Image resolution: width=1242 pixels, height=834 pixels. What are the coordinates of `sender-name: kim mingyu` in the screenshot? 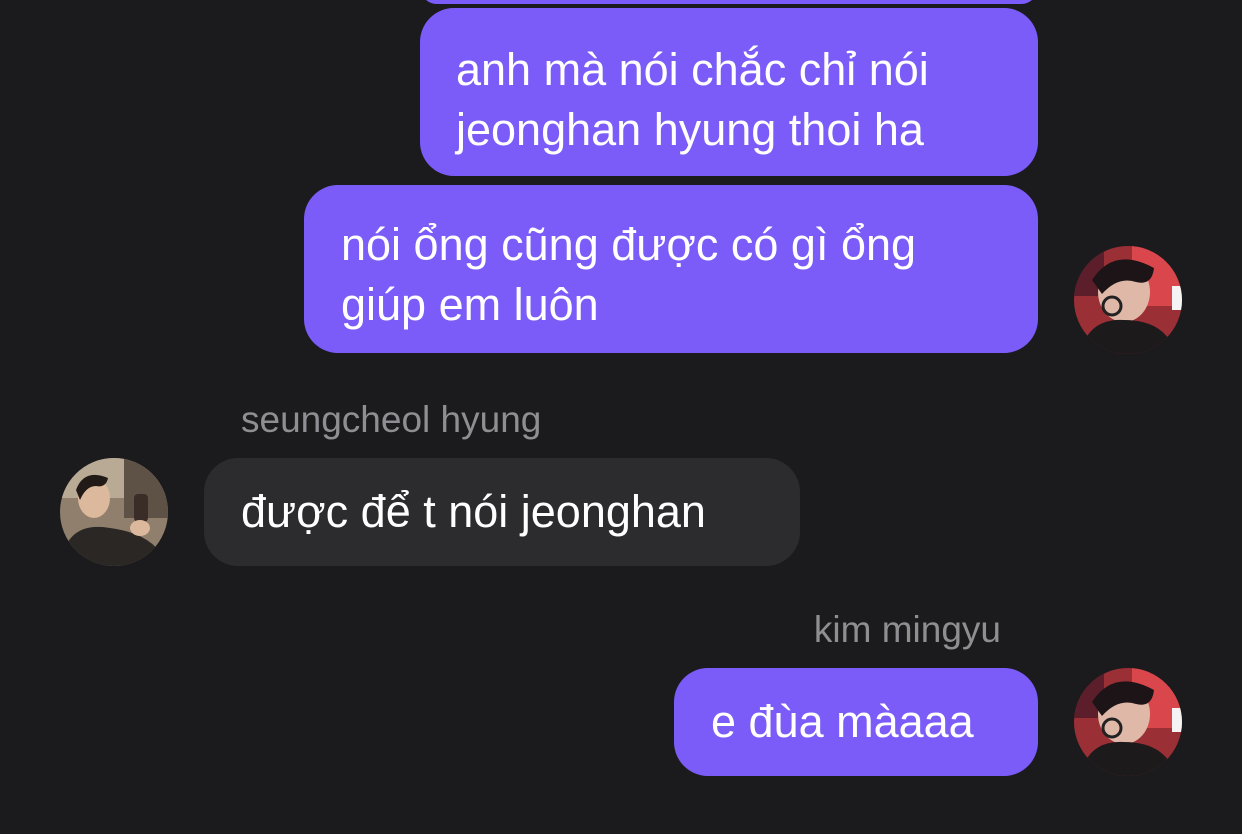 It's located at (907, 629).